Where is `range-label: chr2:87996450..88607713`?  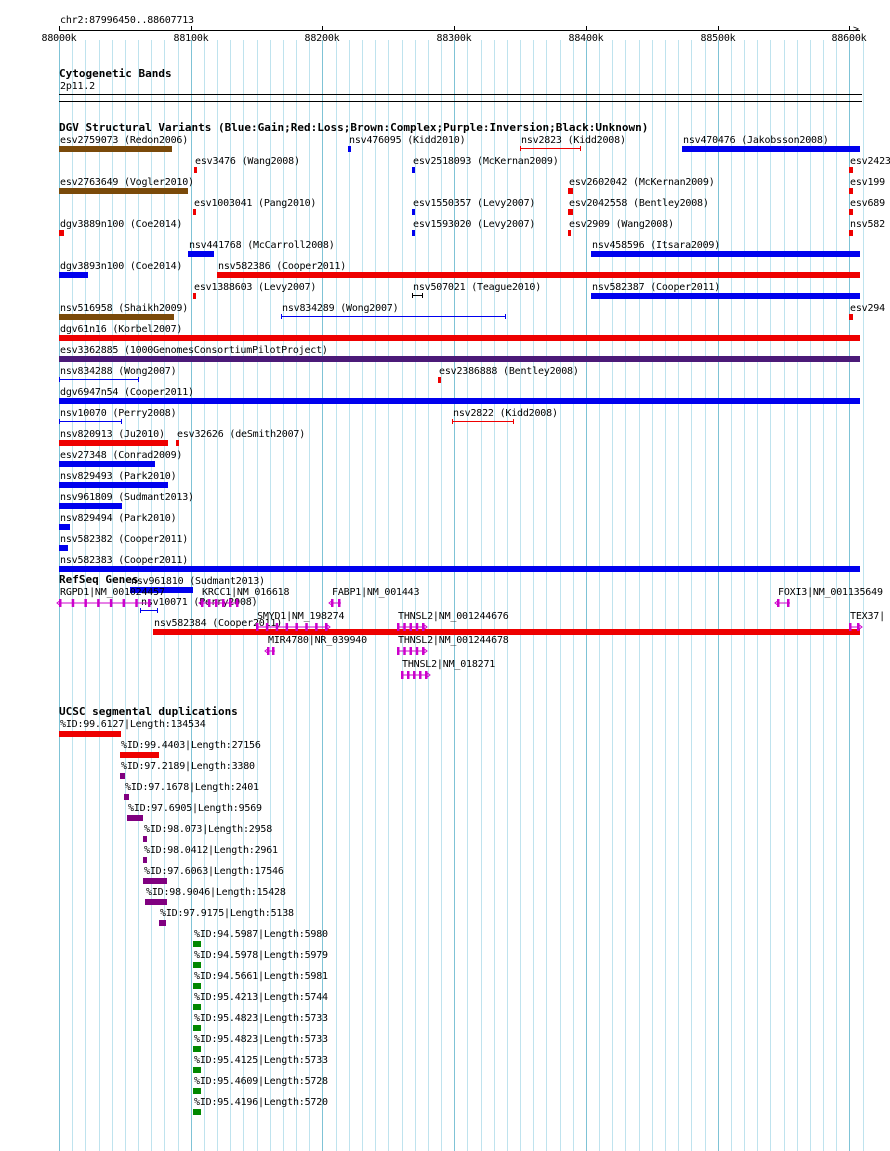 range-label: chr2:87996450..88607713 is located at coordinates (127, 20).